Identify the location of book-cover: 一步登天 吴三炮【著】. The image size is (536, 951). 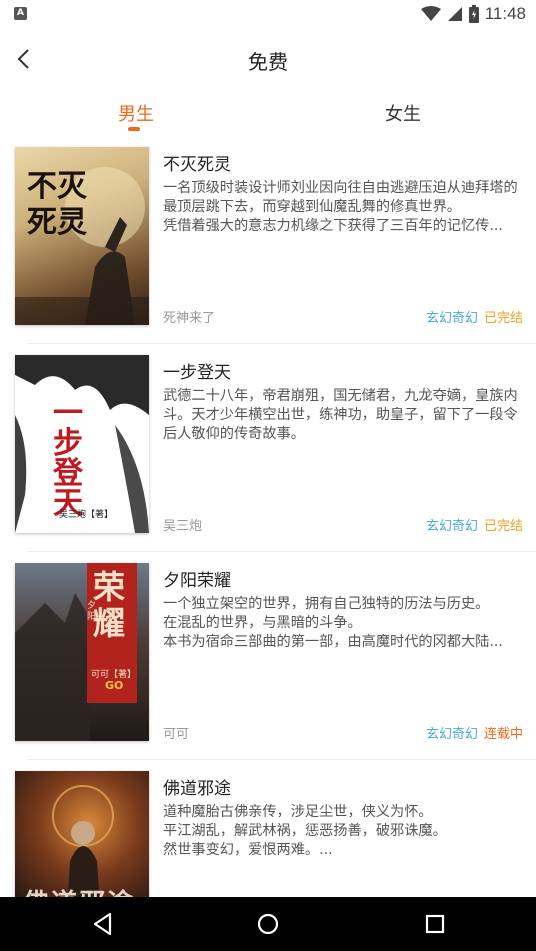
(82, 444).